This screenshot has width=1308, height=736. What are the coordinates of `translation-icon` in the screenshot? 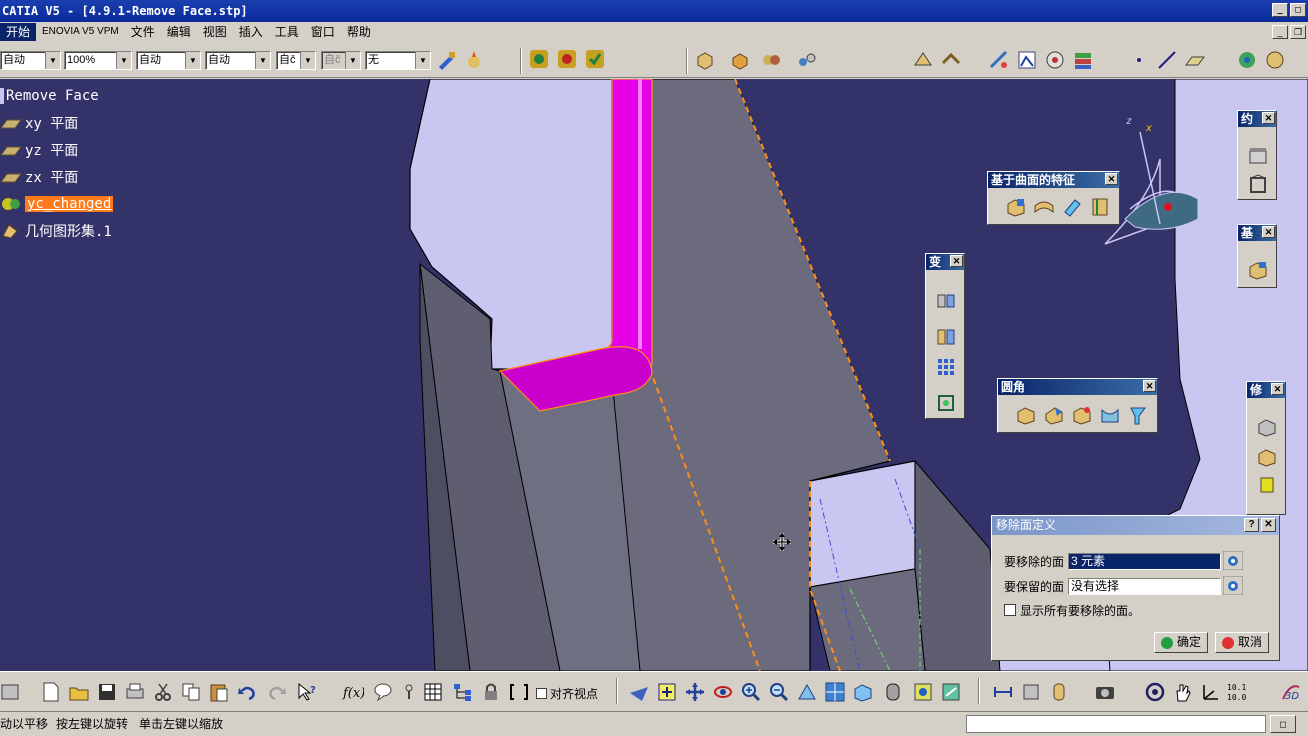 It's located at (946, 301).